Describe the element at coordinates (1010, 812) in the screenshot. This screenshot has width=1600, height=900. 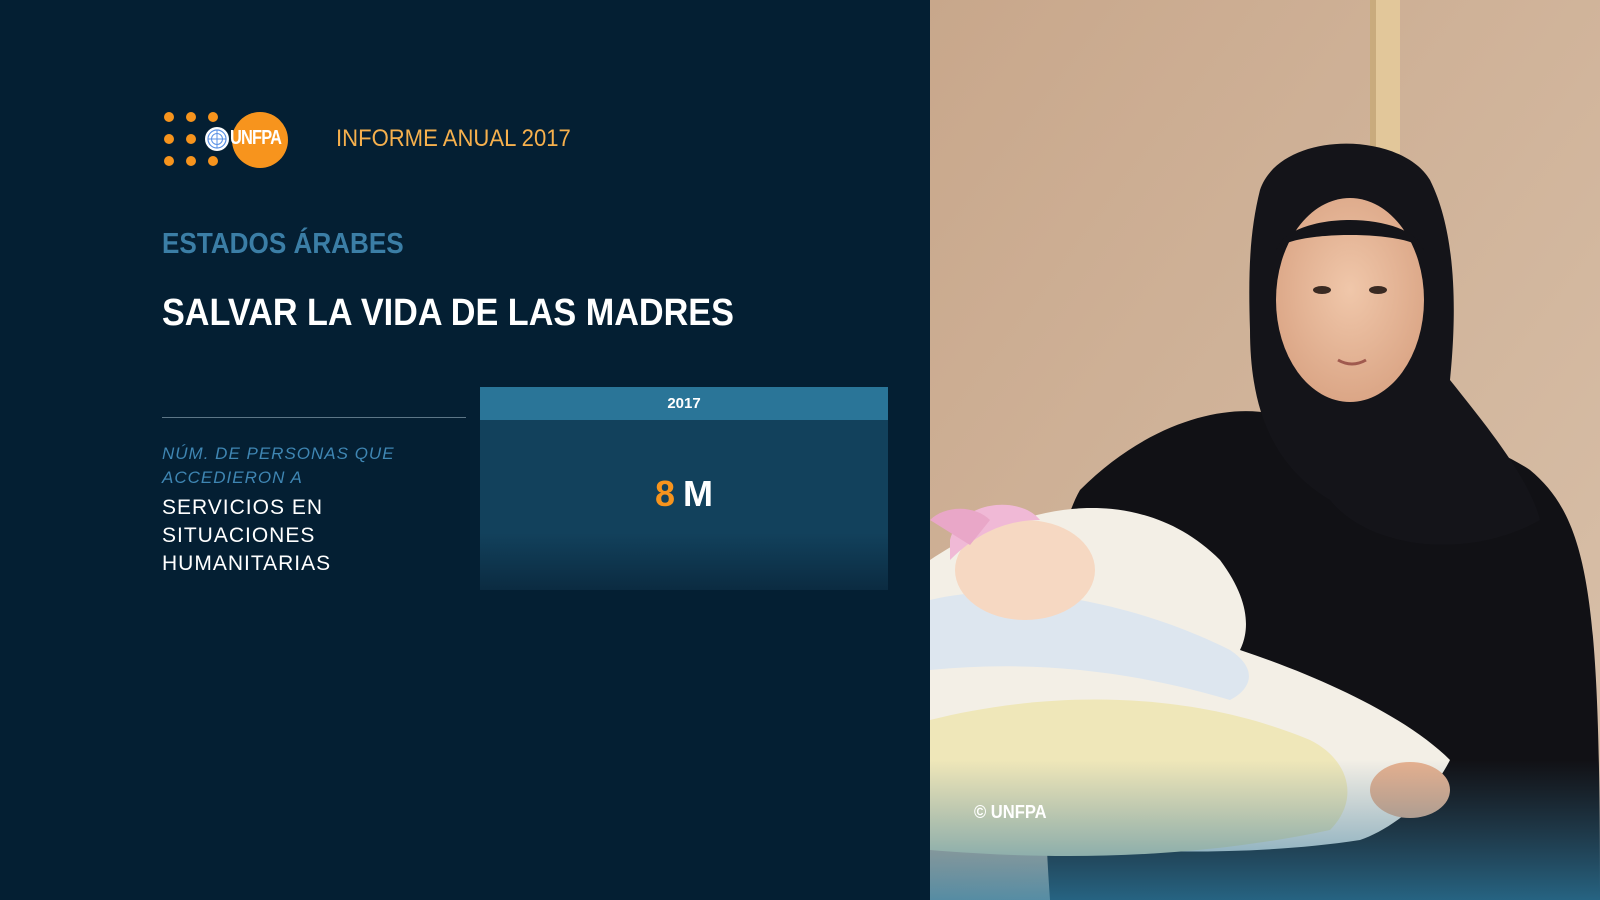
I see `photo-credit: © UNFPA` at that location.